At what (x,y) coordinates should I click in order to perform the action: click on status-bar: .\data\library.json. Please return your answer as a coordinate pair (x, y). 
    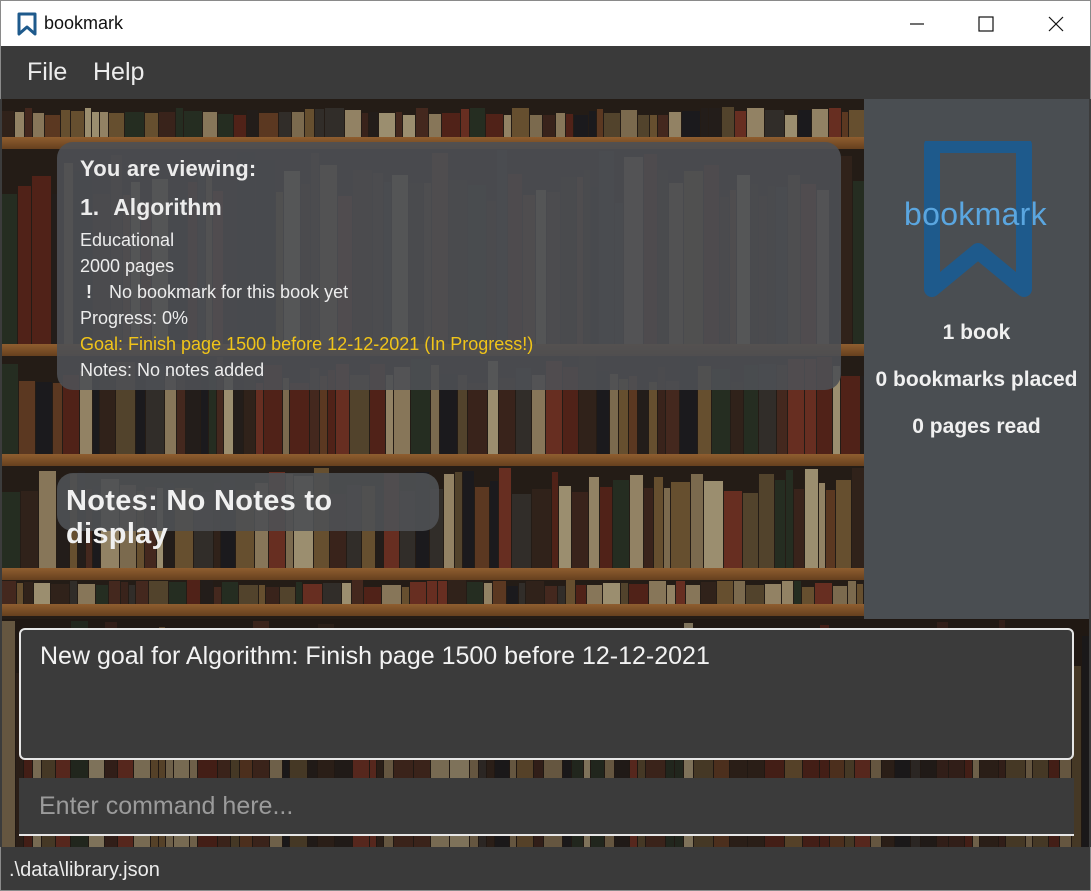
    Looking at the image, I should click on (545, 869).